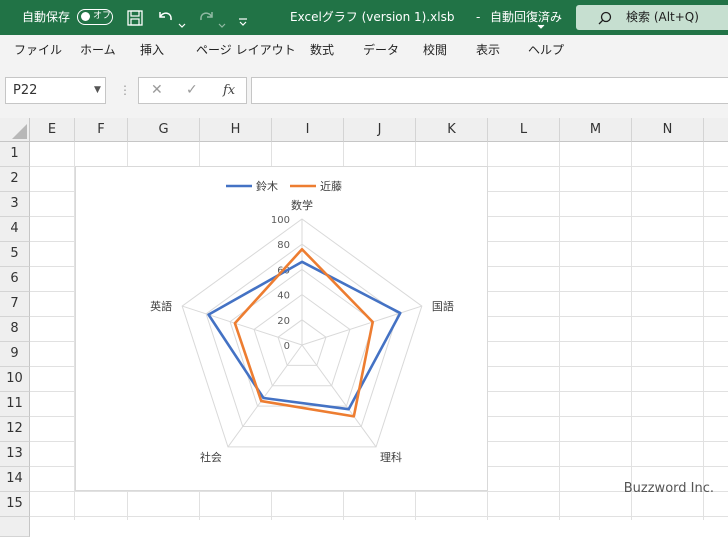  I want to click on row-header: 4, so click(15, 229).